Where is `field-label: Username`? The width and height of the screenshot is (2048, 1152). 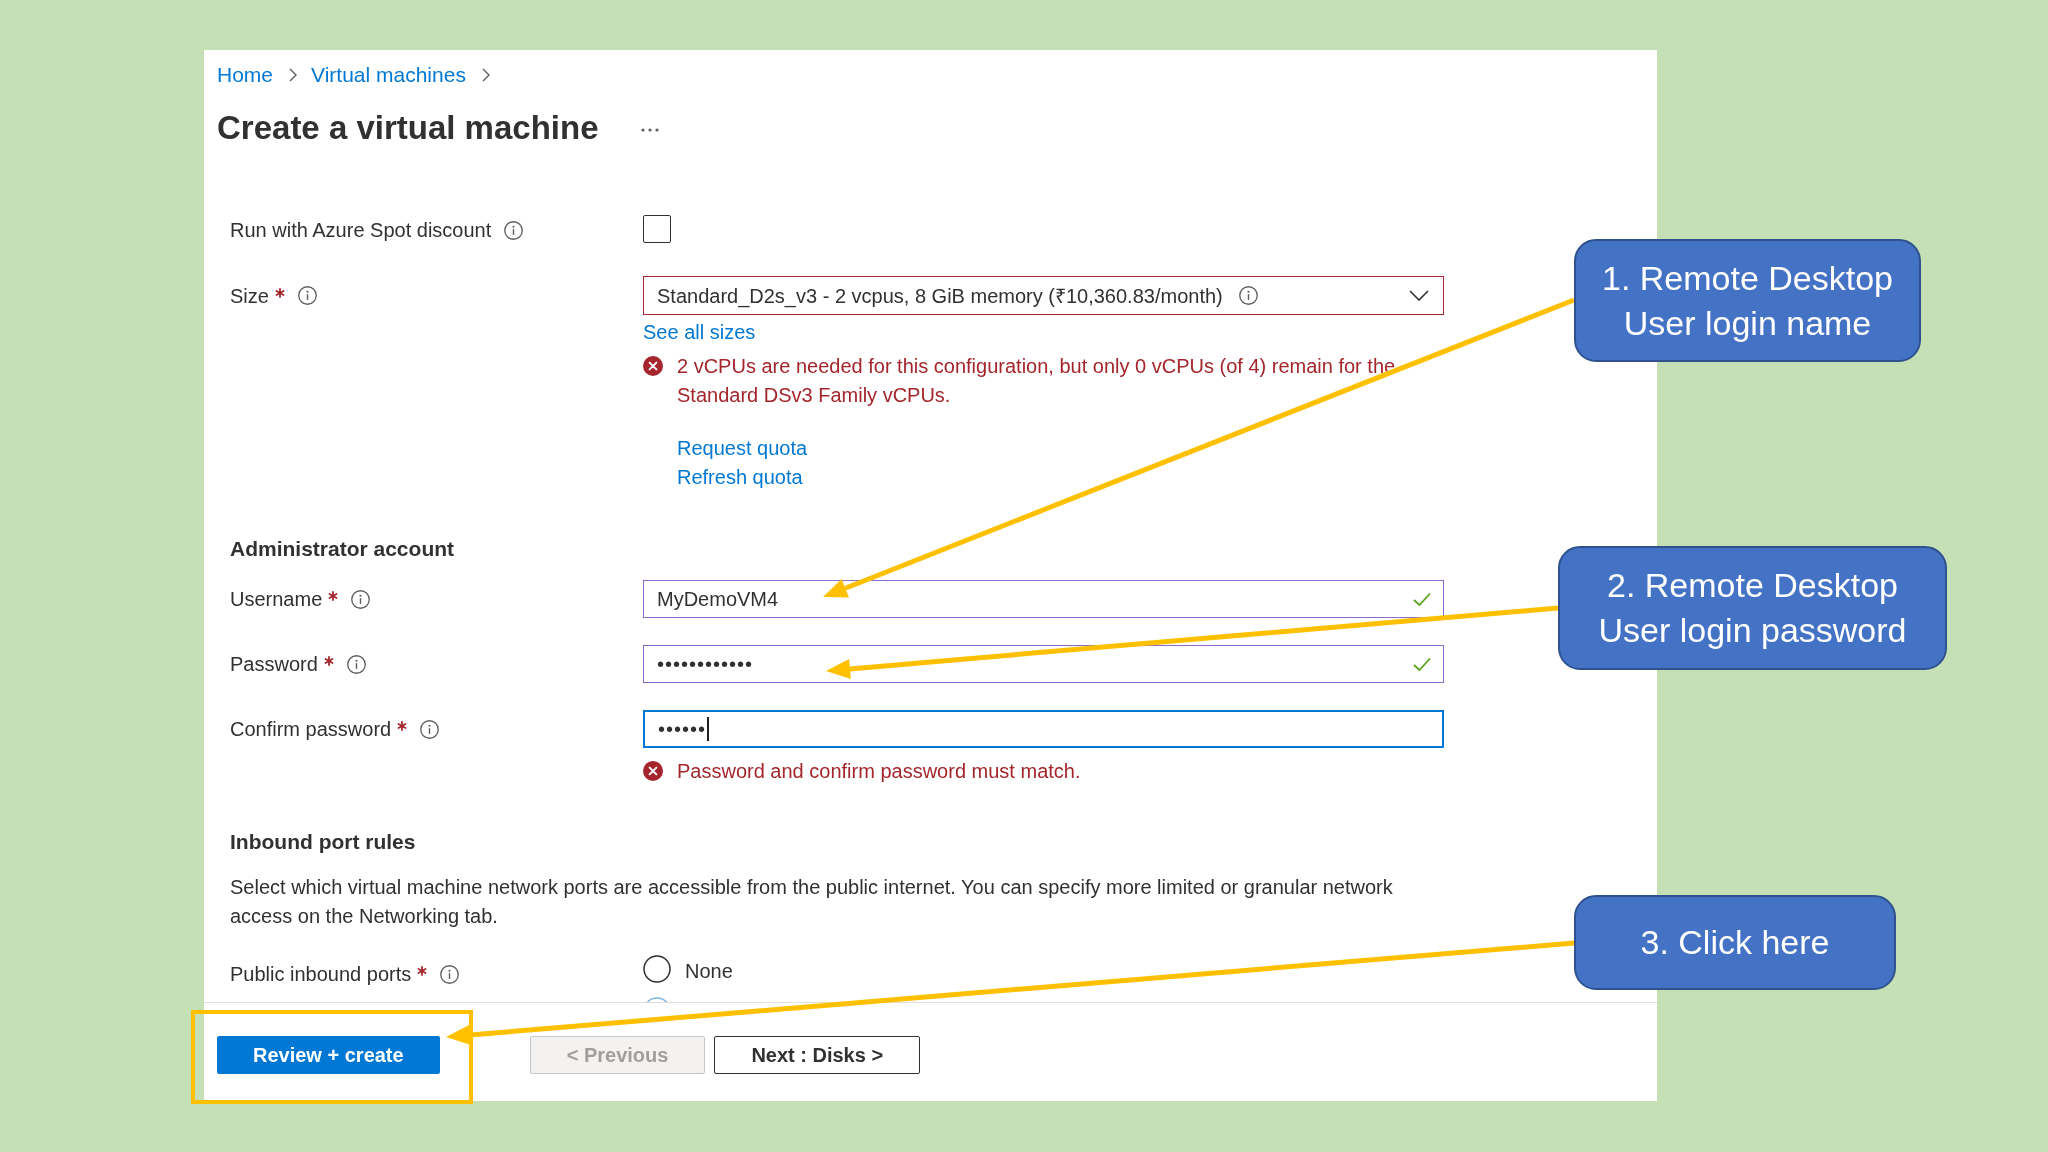 field-label: Username is located at coordinates (276, 599).